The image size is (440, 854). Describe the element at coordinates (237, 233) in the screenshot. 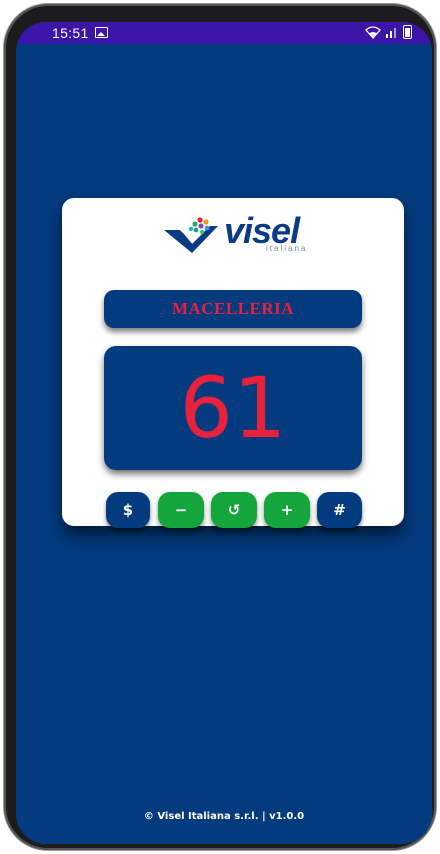

I see `visel-logo: visel italiana` at that location.